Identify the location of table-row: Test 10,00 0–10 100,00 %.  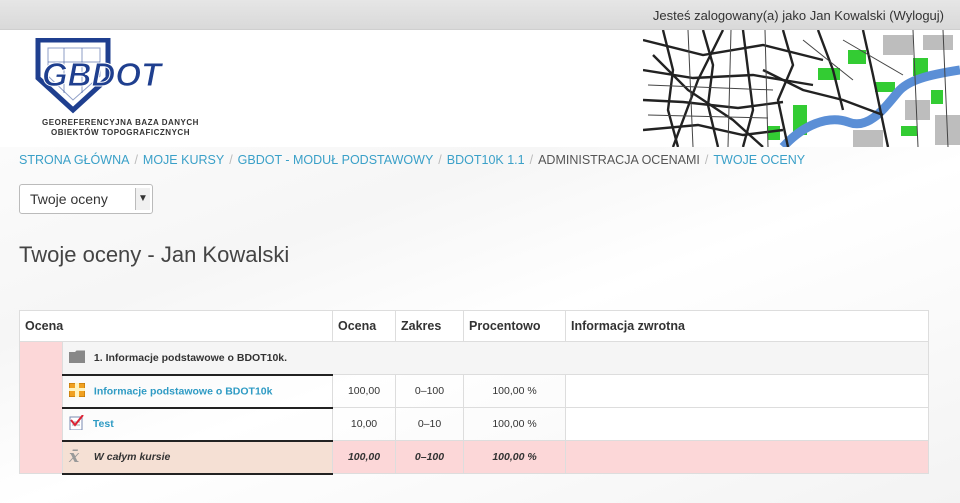
(474, 423).